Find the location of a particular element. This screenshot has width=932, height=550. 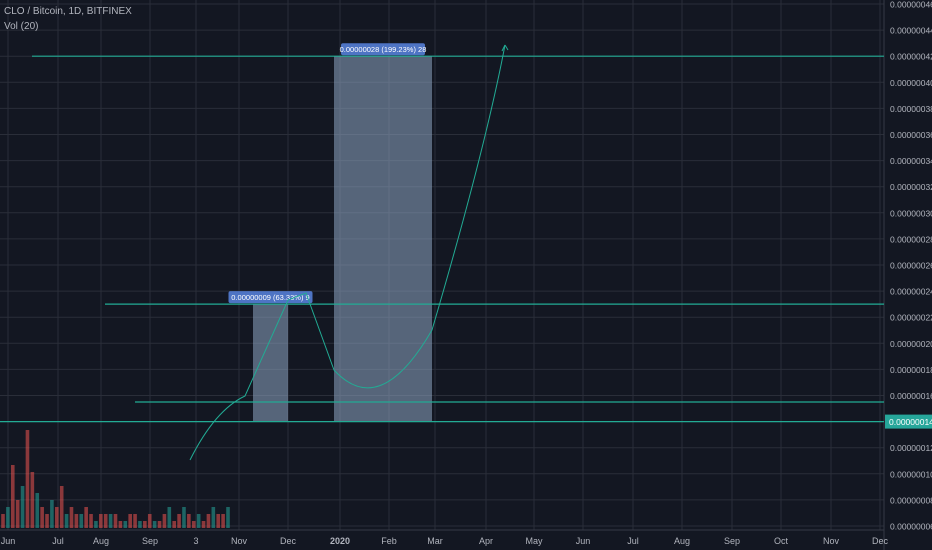

y-tick-label: 0.00000044 is located at coordinates (911, 31).